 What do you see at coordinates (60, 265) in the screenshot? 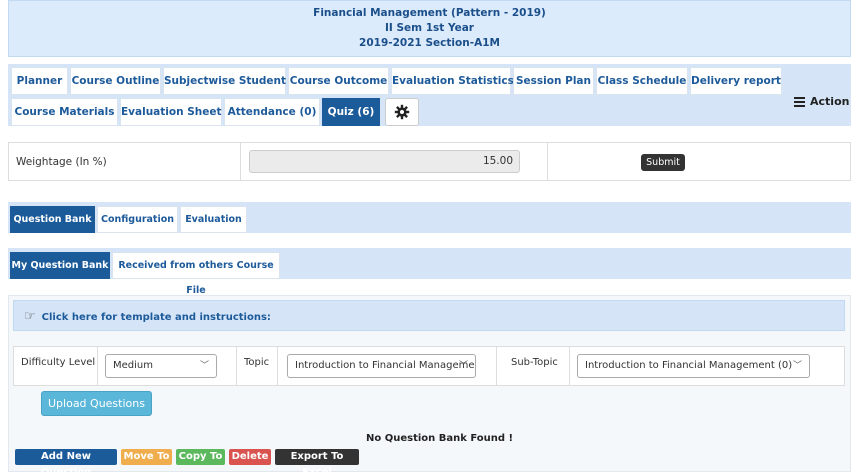
I see `tab-my-question-bank: My Question Bank` at bounding box center [60, 265].